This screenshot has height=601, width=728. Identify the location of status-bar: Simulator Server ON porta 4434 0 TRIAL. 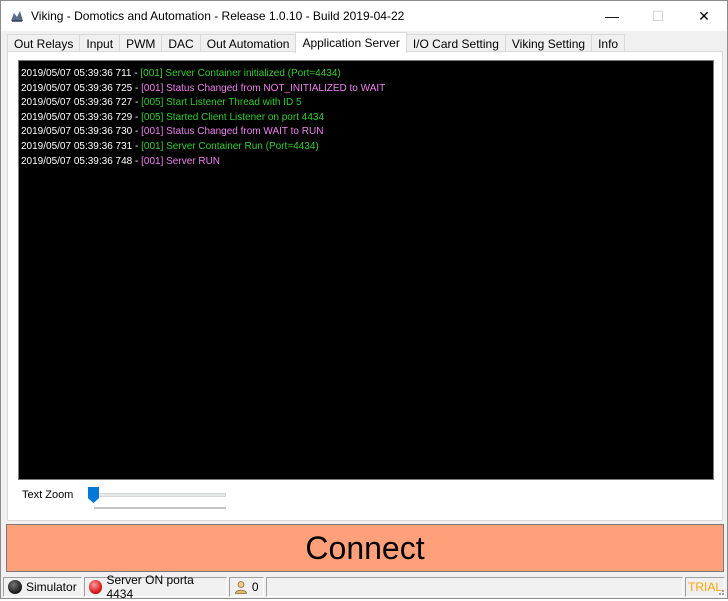
(364, 587).